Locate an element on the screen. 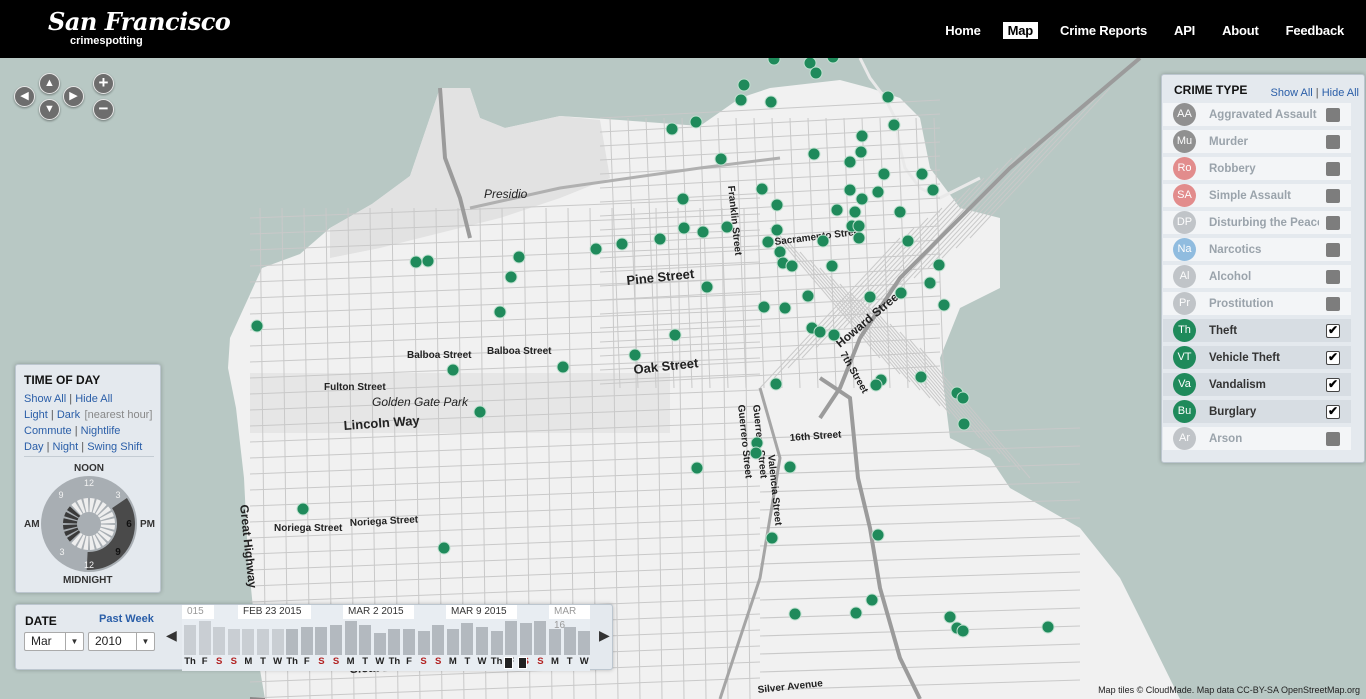 Image resolution: width=1366 pixels, height=699 pixels. pan-up-button: ▲ is located at coordinates (49, 83).